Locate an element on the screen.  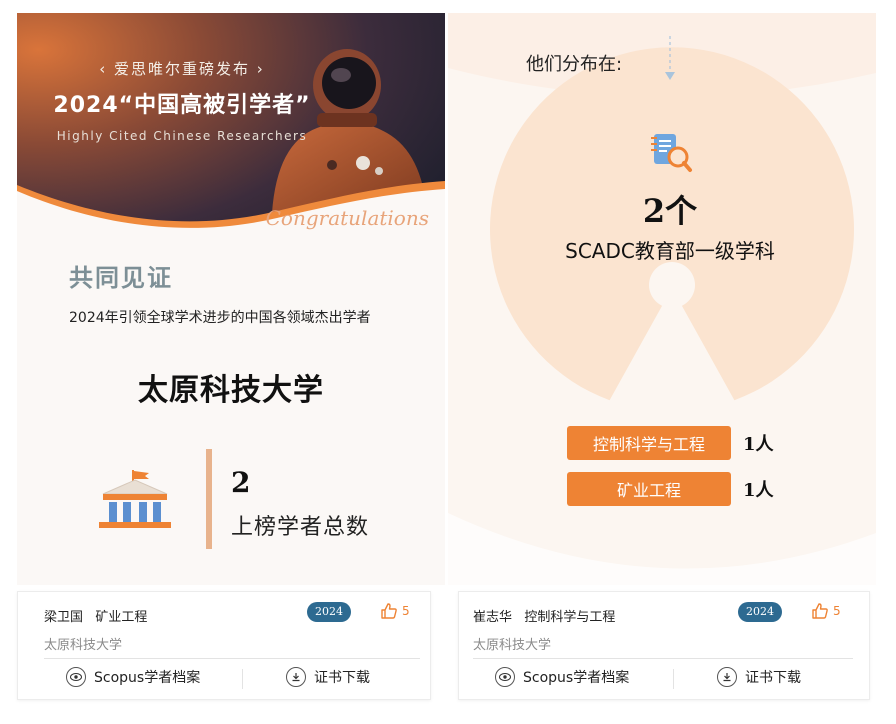
scholar-count: 2 is located at coordinates (241, 482).